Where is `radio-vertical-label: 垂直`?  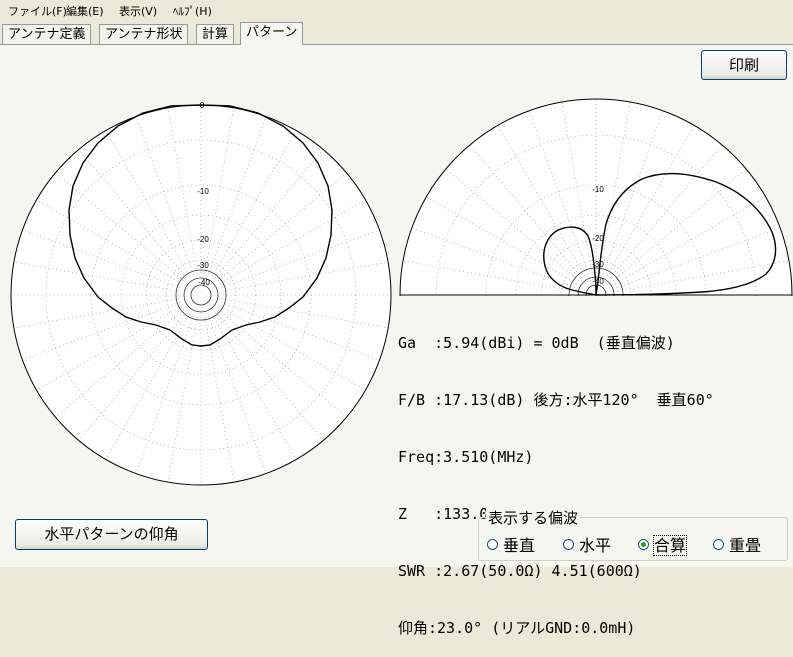 radio-vertical-label: 垂直 is located at coordinates (519, 545).